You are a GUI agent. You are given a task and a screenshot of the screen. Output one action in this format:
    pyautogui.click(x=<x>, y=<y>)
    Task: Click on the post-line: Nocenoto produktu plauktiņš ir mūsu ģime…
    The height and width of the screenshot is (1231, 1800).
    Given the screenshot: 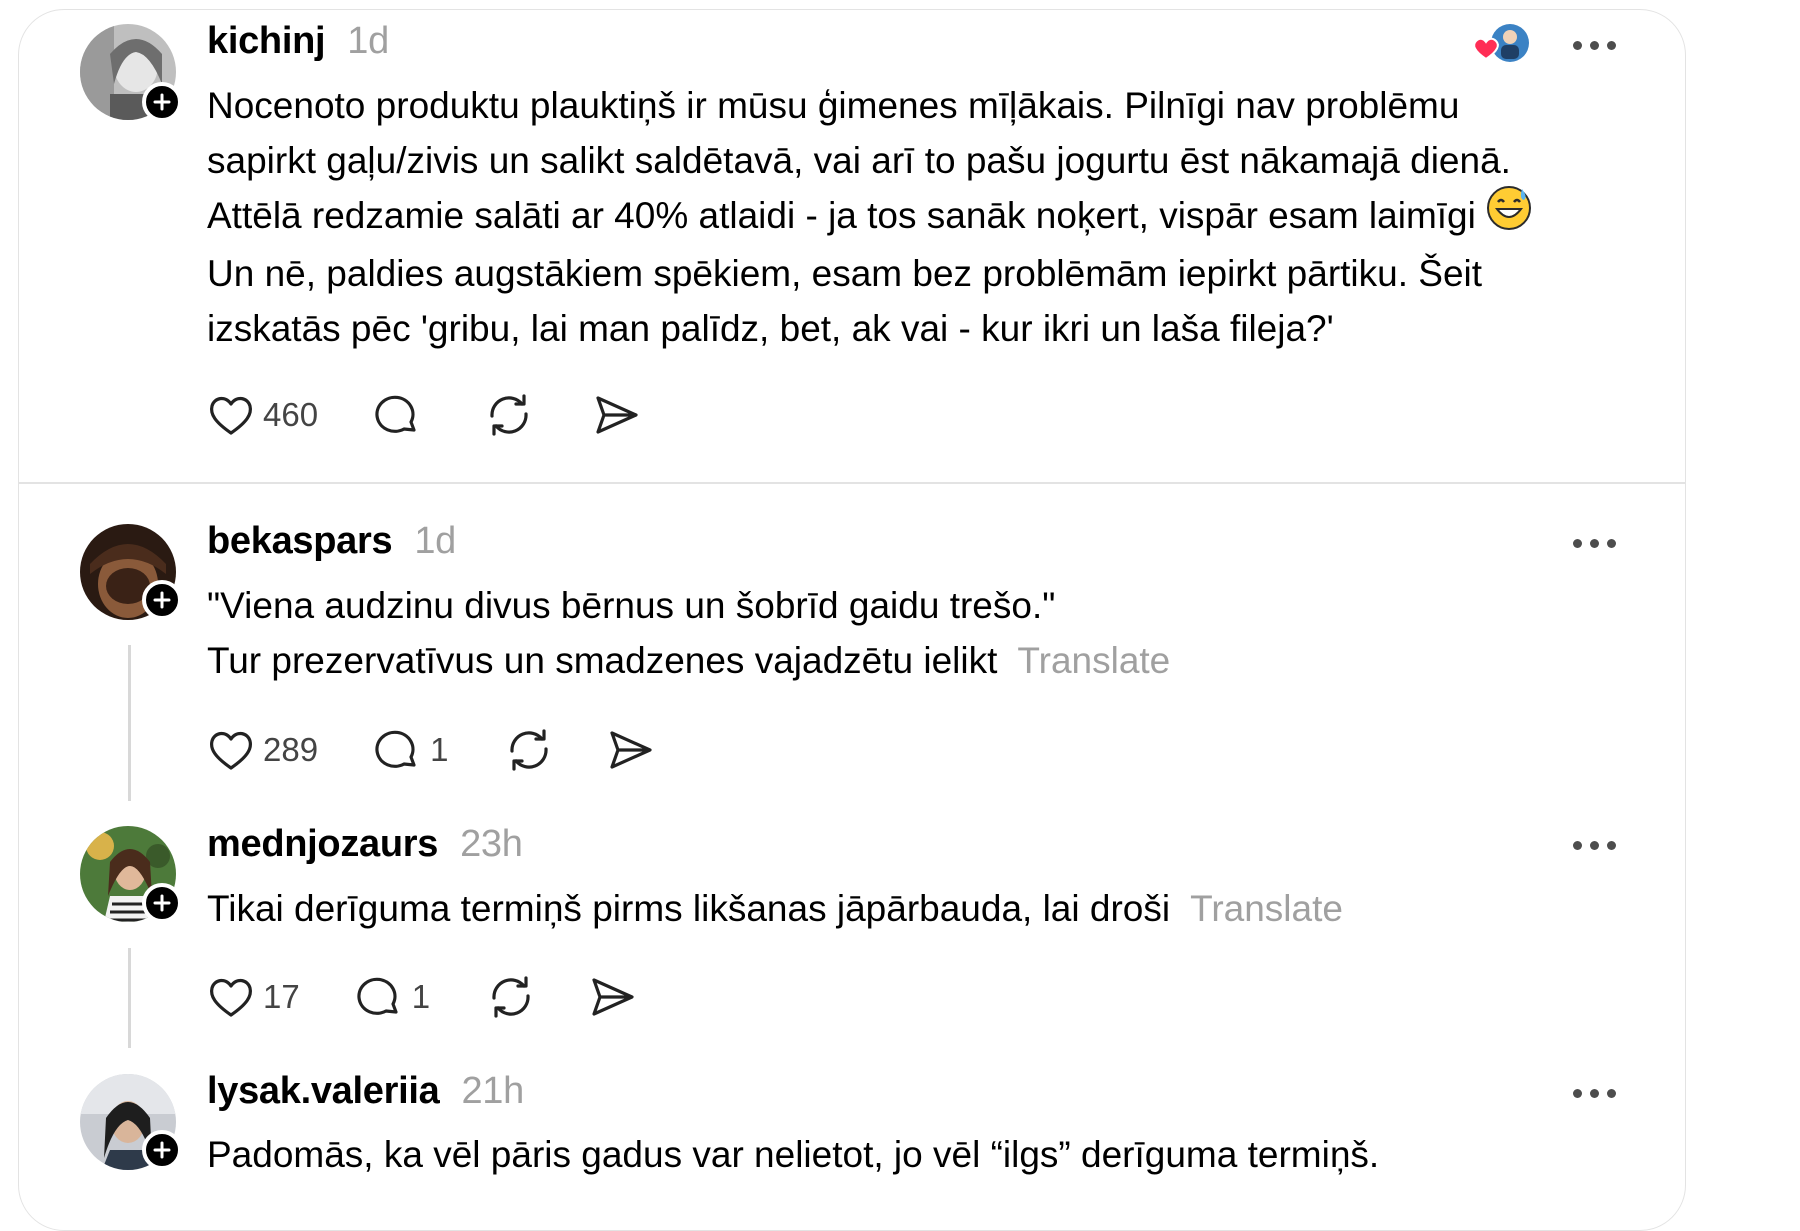 What is the action you would take?
    pyautogui.click(x=833, y=105)
    